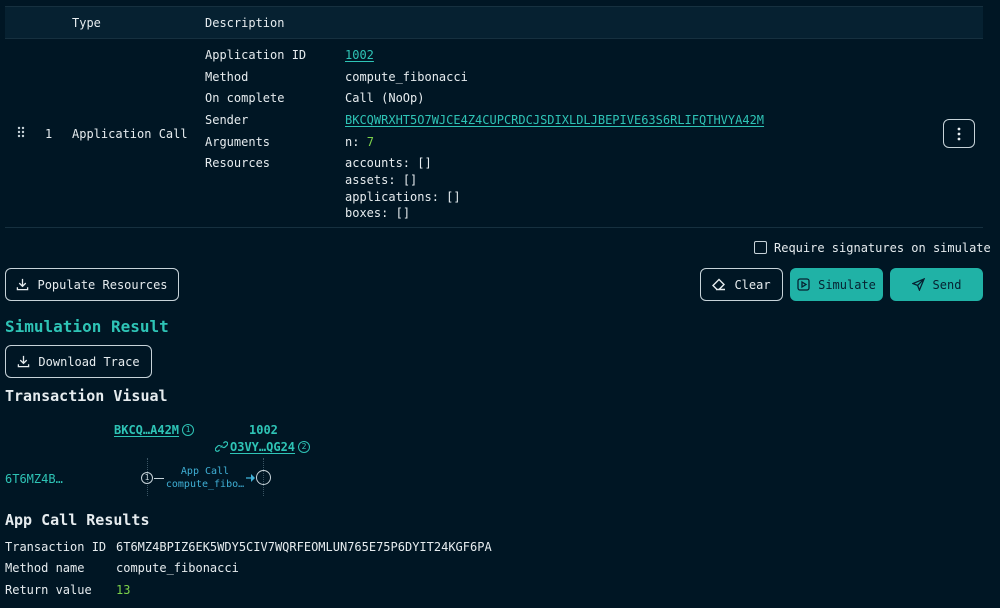 This screenshot has width=1000, height=608. Describe the element at coordinates (385, 98) in the screenshot. I see `on-complete-value: Call (NoOp)` at that location.